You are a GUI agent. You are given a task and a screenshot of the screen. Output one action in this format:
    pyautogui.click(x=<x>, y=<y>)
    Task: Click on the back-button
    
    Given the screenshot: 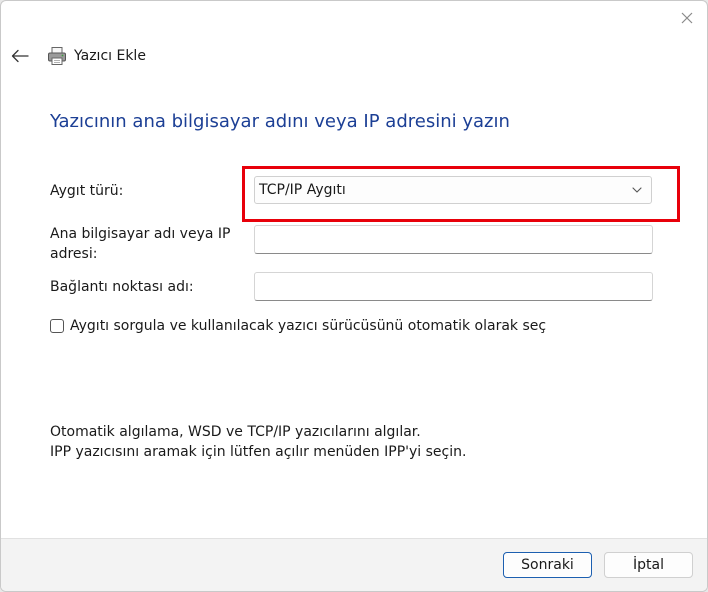 What is the action you would take?
    pyautogui.click(x=20, y=56)
    